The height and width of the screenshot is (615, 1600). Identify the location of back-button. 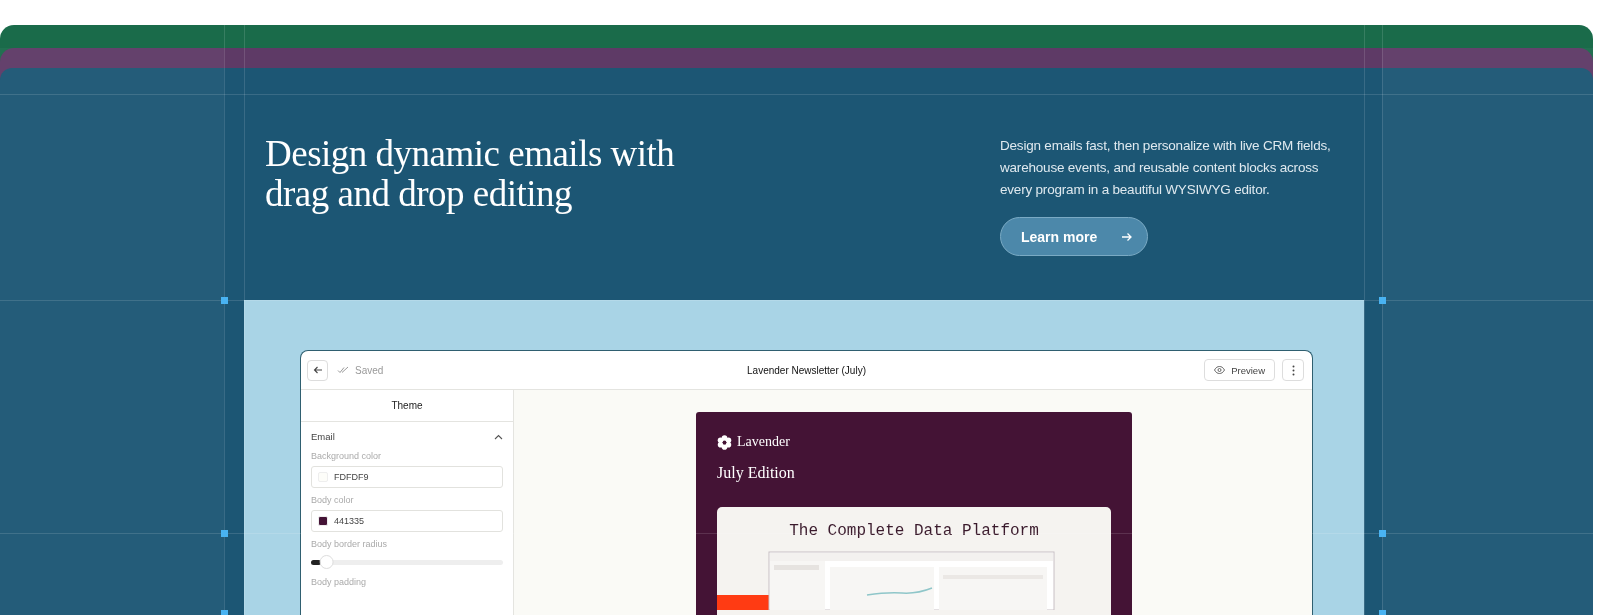
(317, 370).